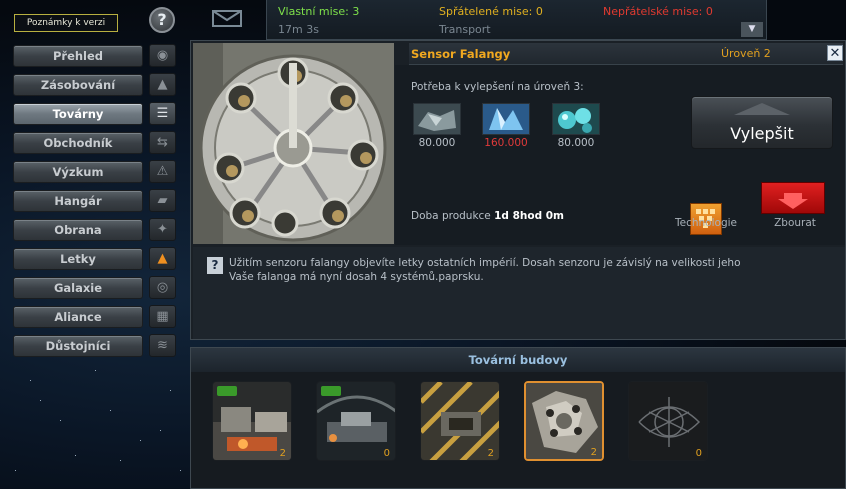  Describe the element at coordinates (162, 55) in the screenshot. I see `planet-icon: ◉` at that location.